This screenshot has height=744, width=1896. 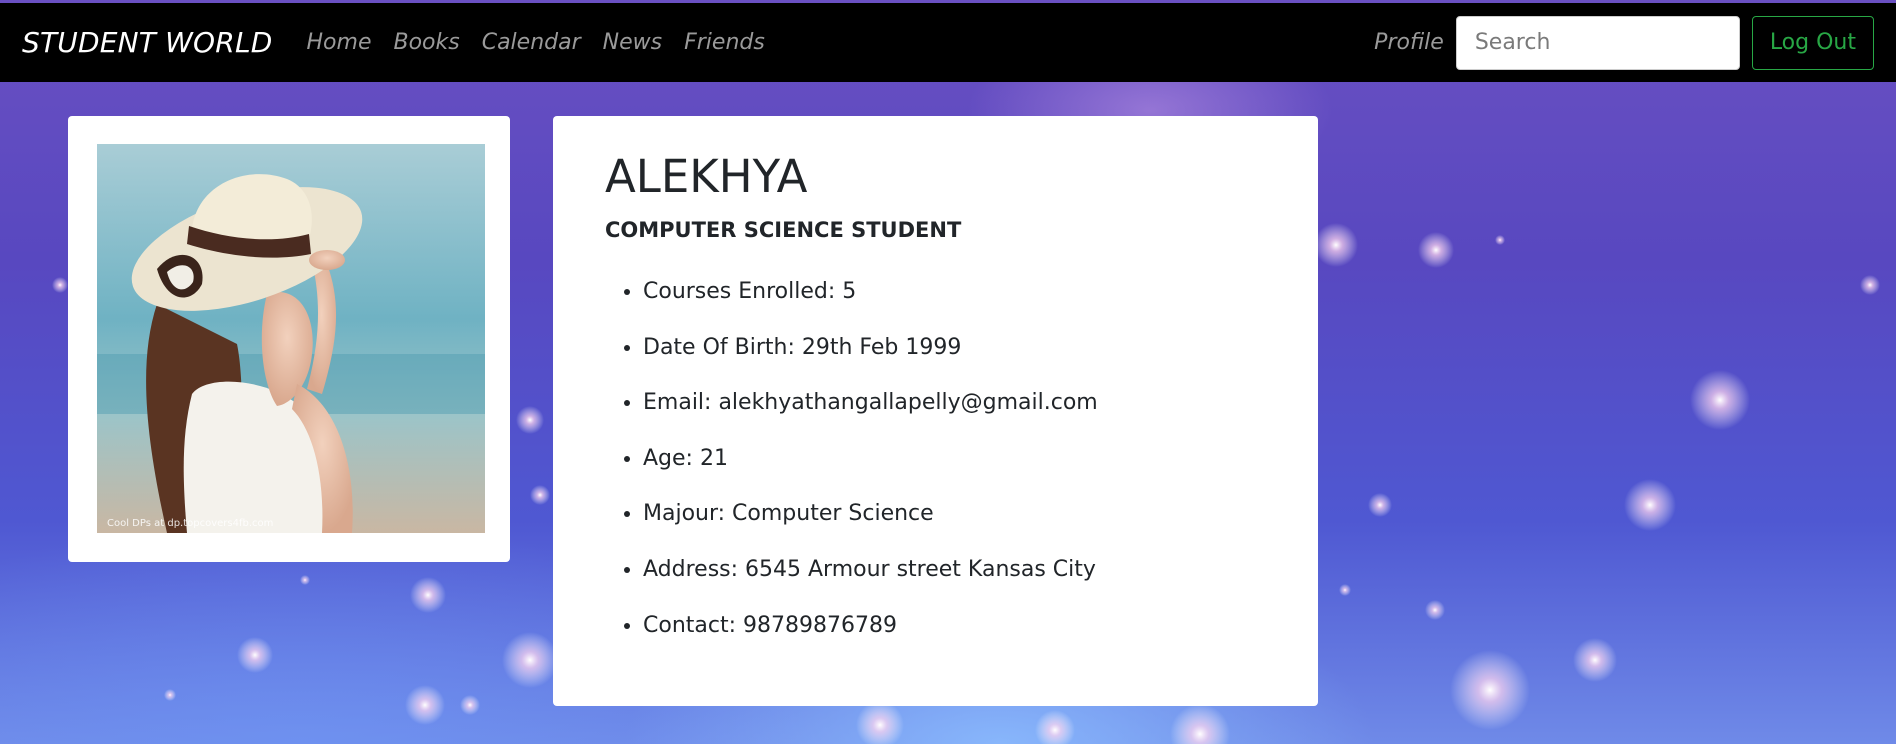 What do you see at coordinates (954, 292) in the screenshot?
I see `detail-courses: Courses Enrolled: 5` at bounding box center [954, 292].